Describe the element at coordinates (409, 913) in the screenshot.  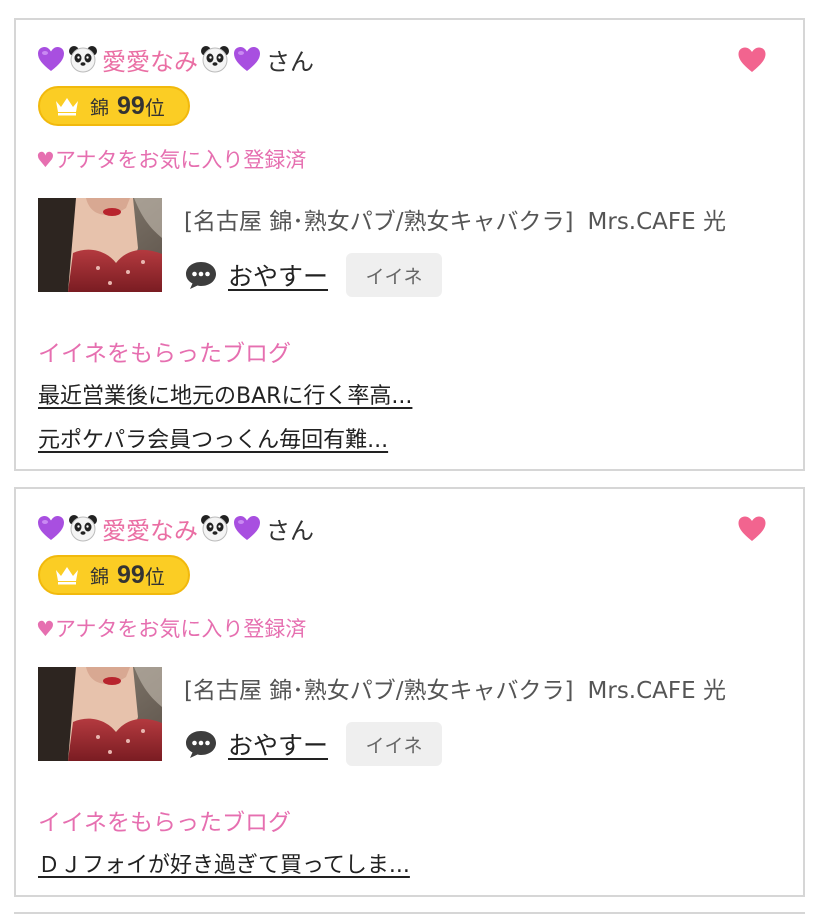
I see `next-card-edge` at that location.